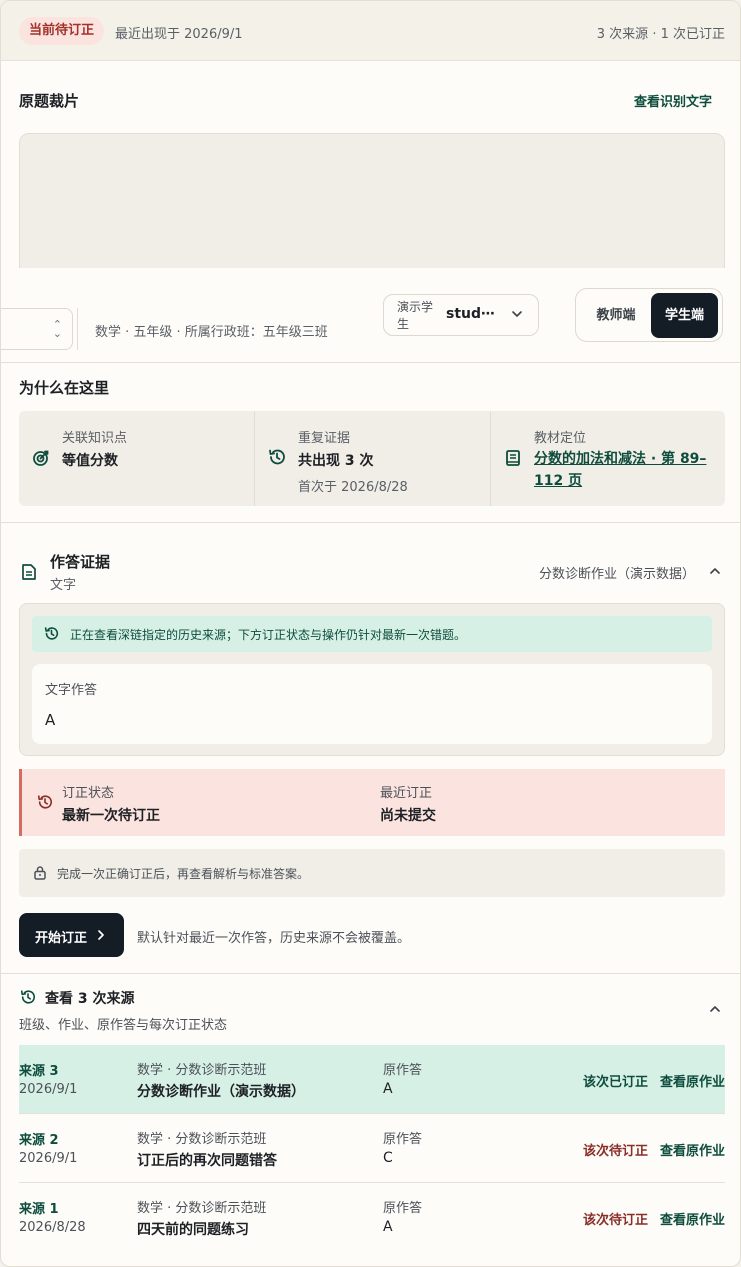 The height and width of the screenshot is (1267, 741). I want to click on textbook-cell: 教材定位 分数的加法和减法 · 第 89–112 页, so click(607, 458).